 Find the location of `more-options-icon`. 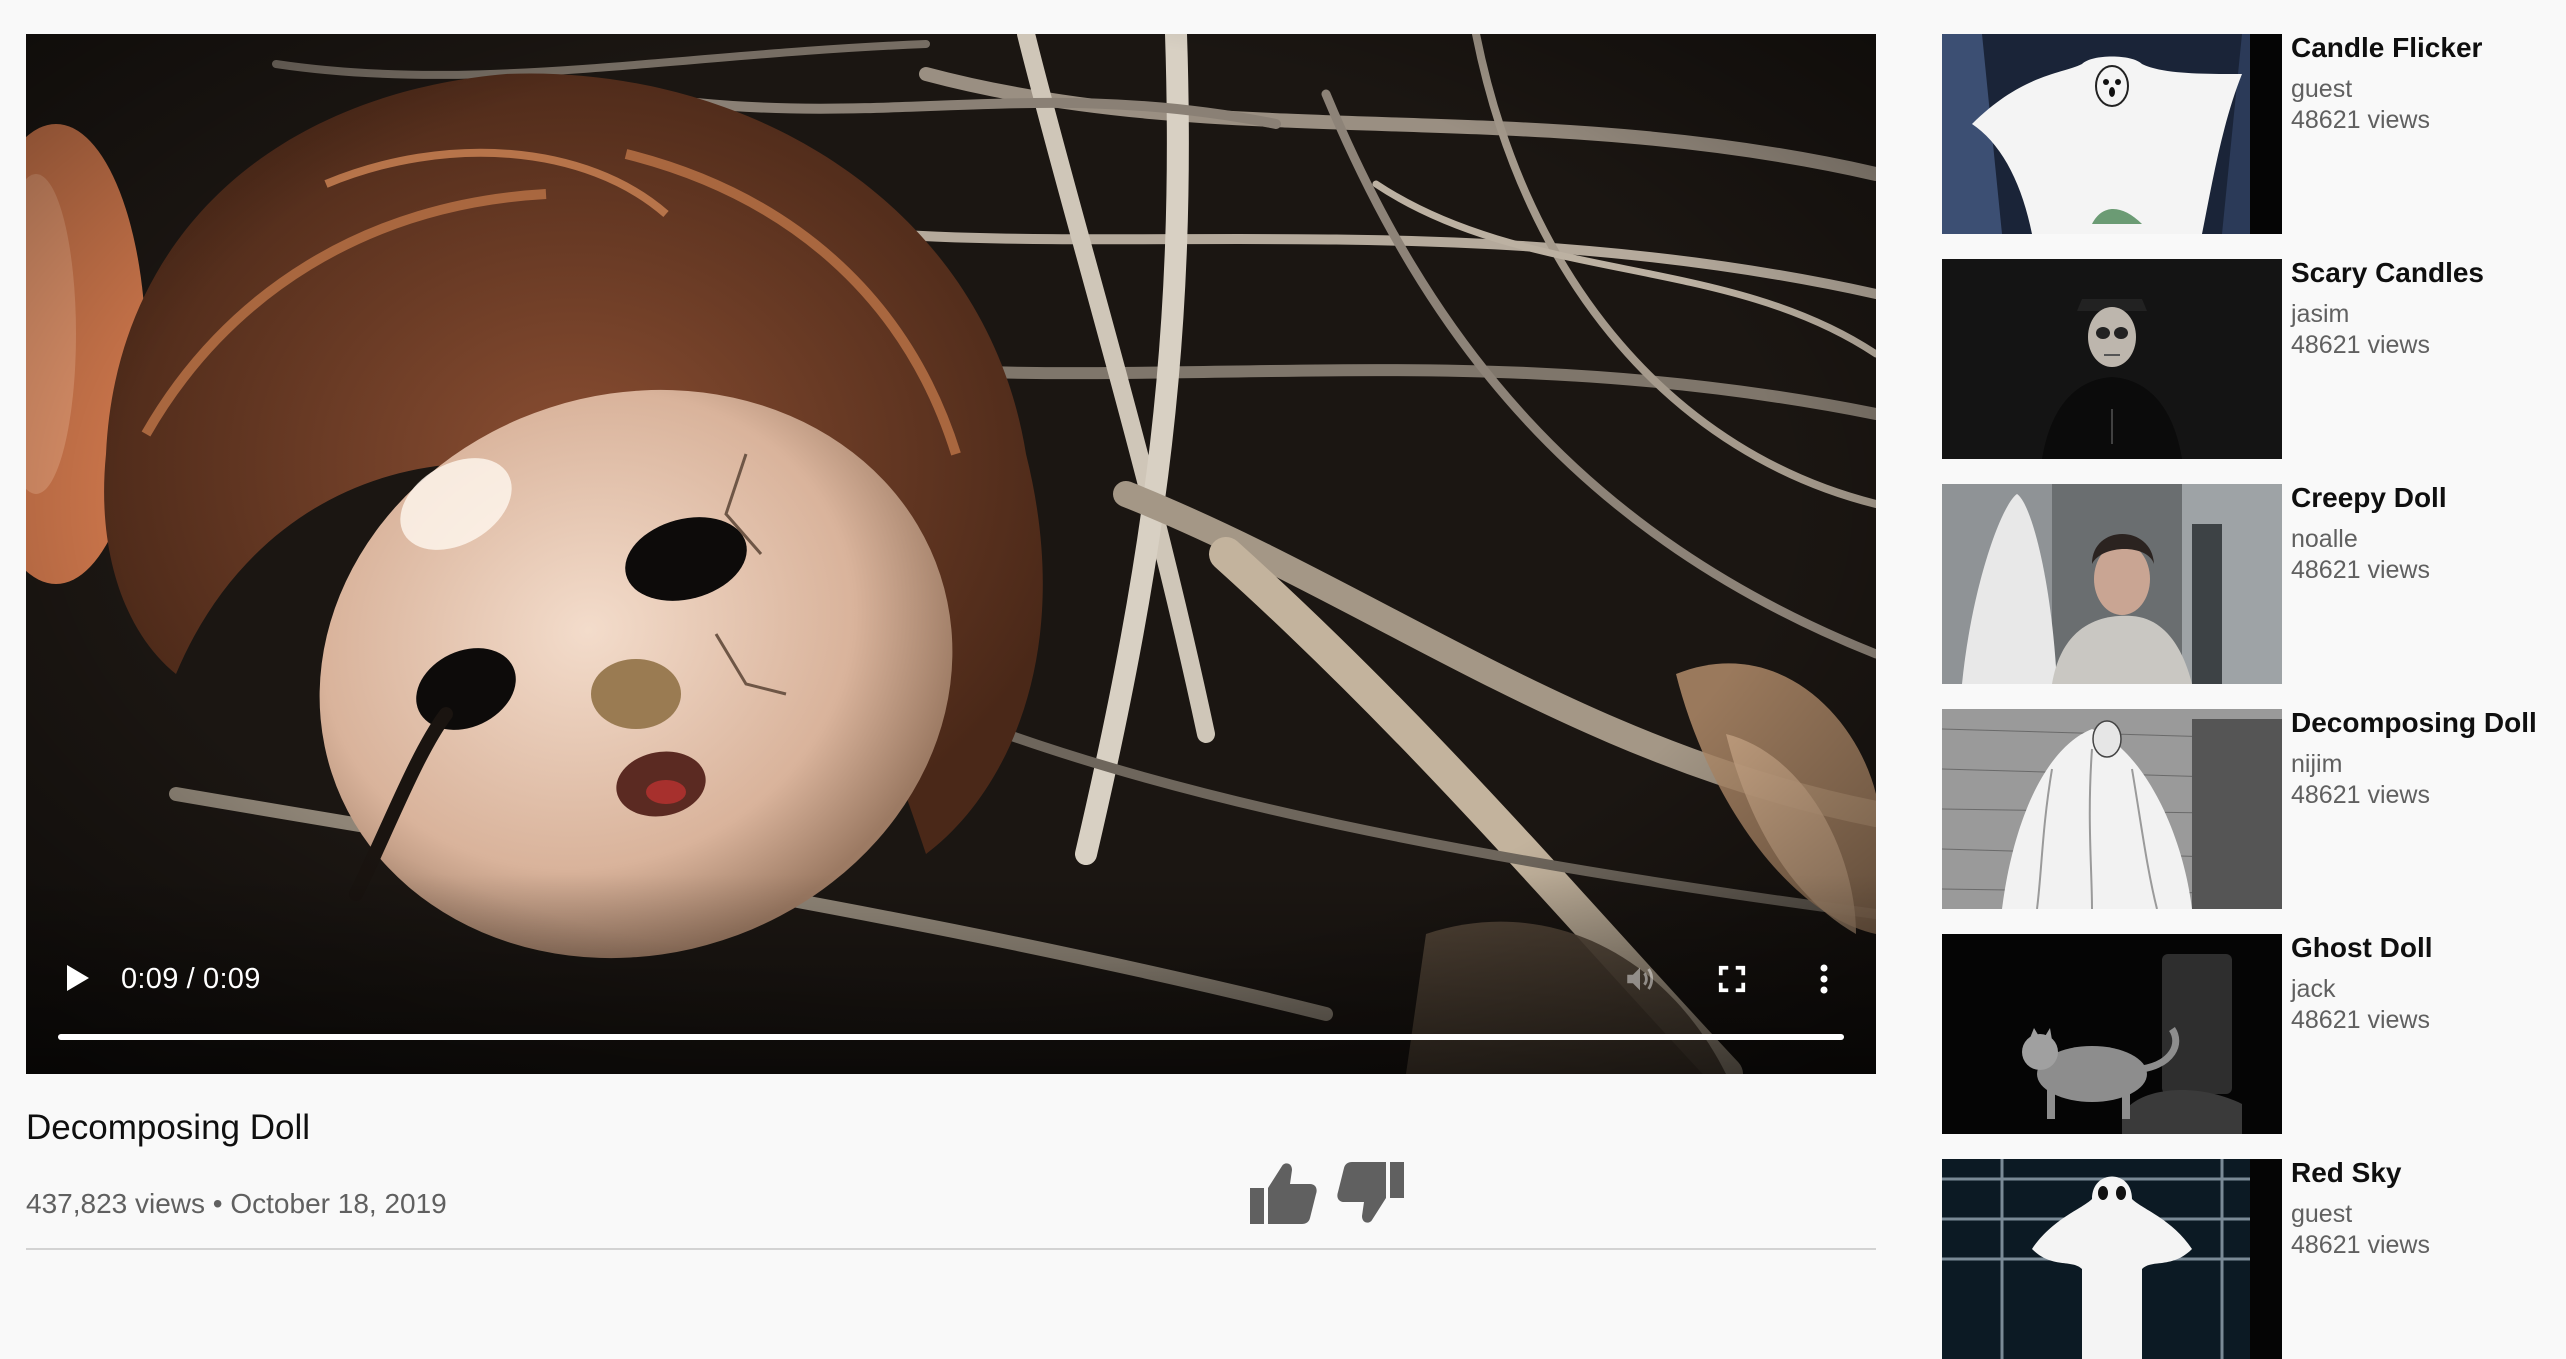

more-options-icon is located at coordinates (1824, 979).